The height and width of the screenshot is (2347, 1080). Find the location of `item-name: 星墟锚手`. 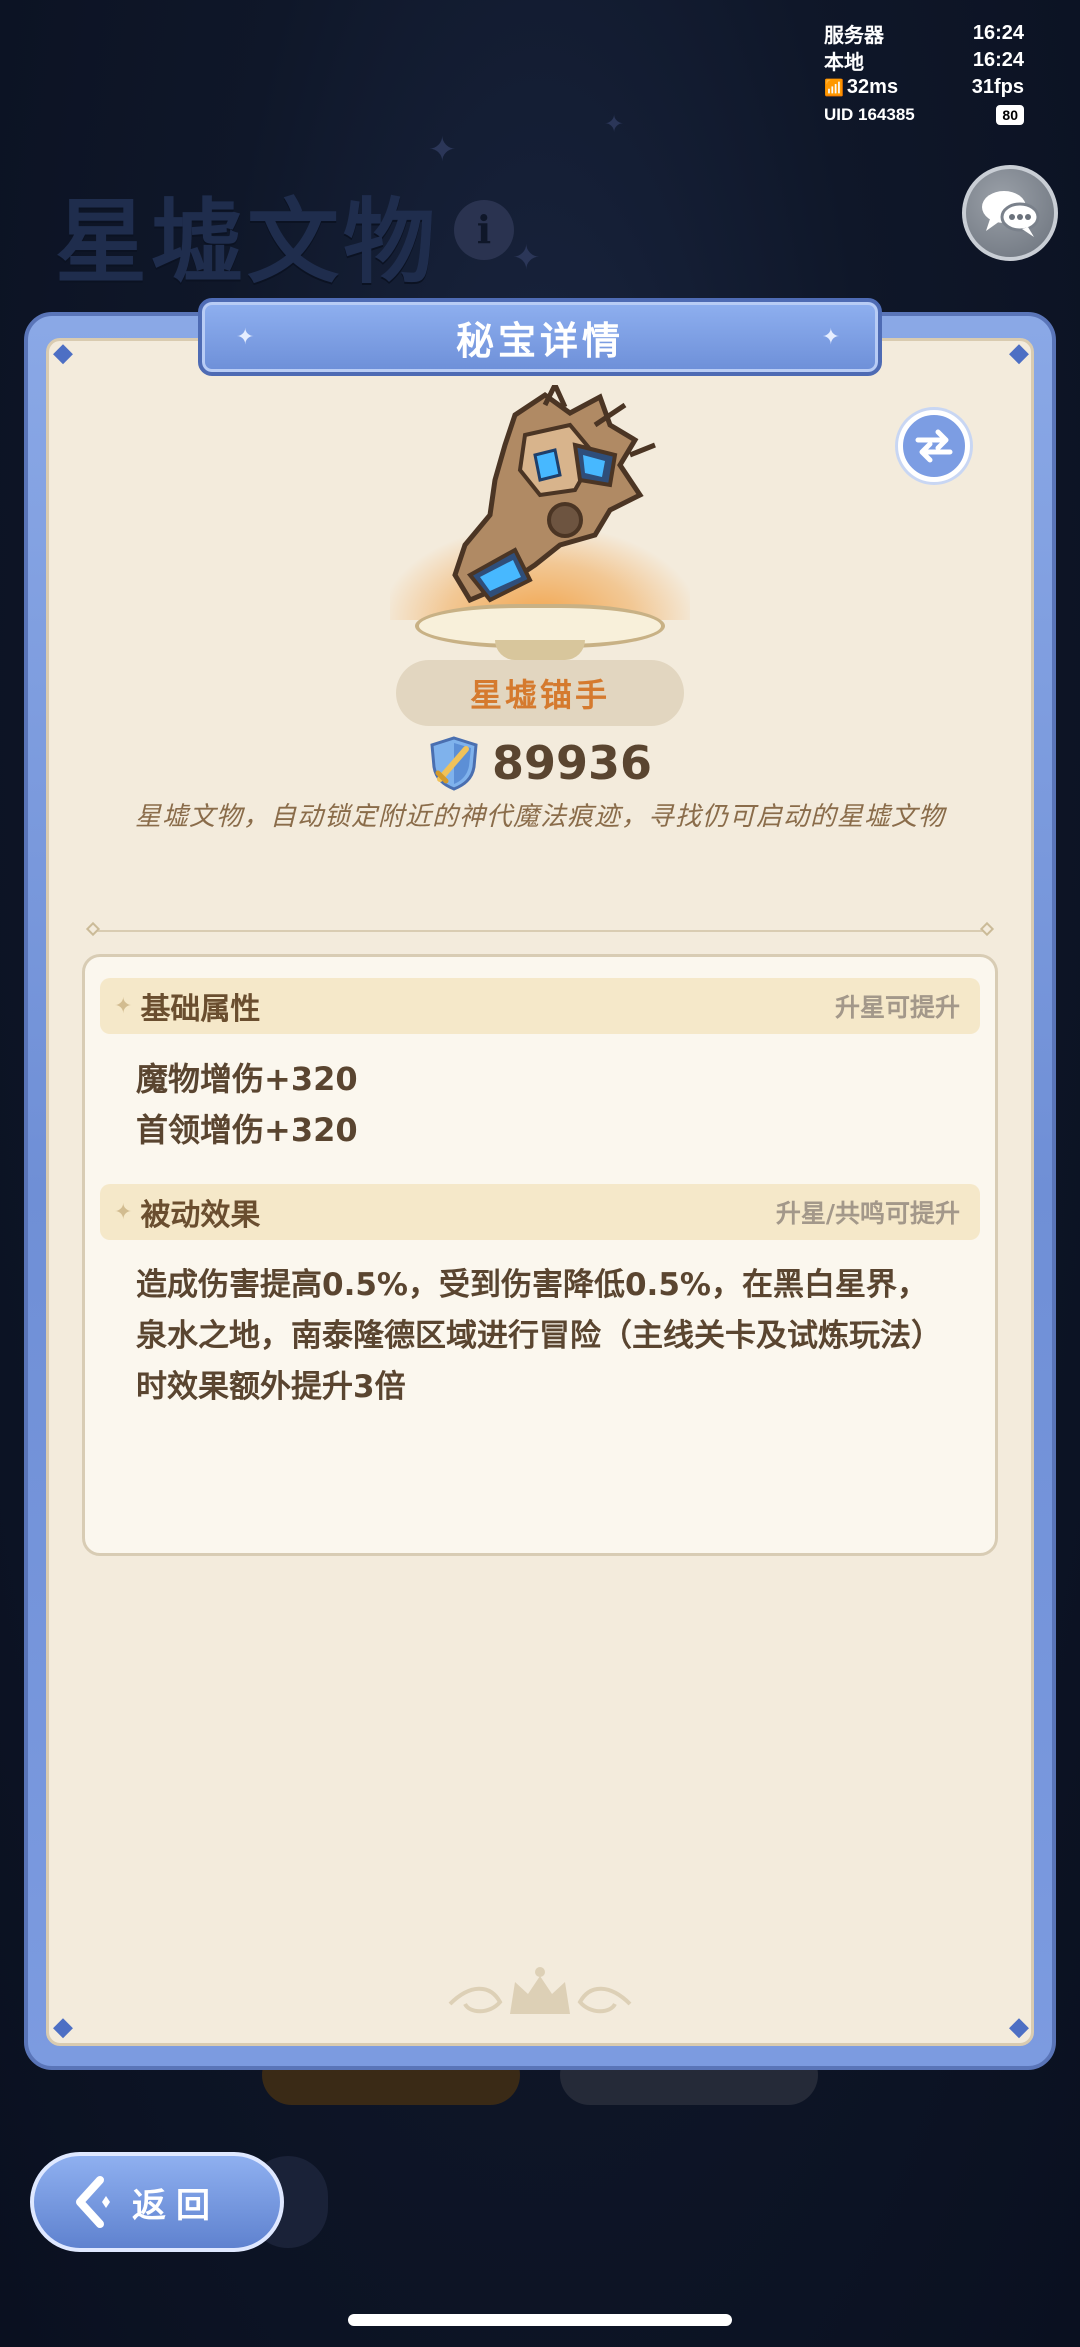

item-name: 星墟锚手 is located at coordinates (539, 695).